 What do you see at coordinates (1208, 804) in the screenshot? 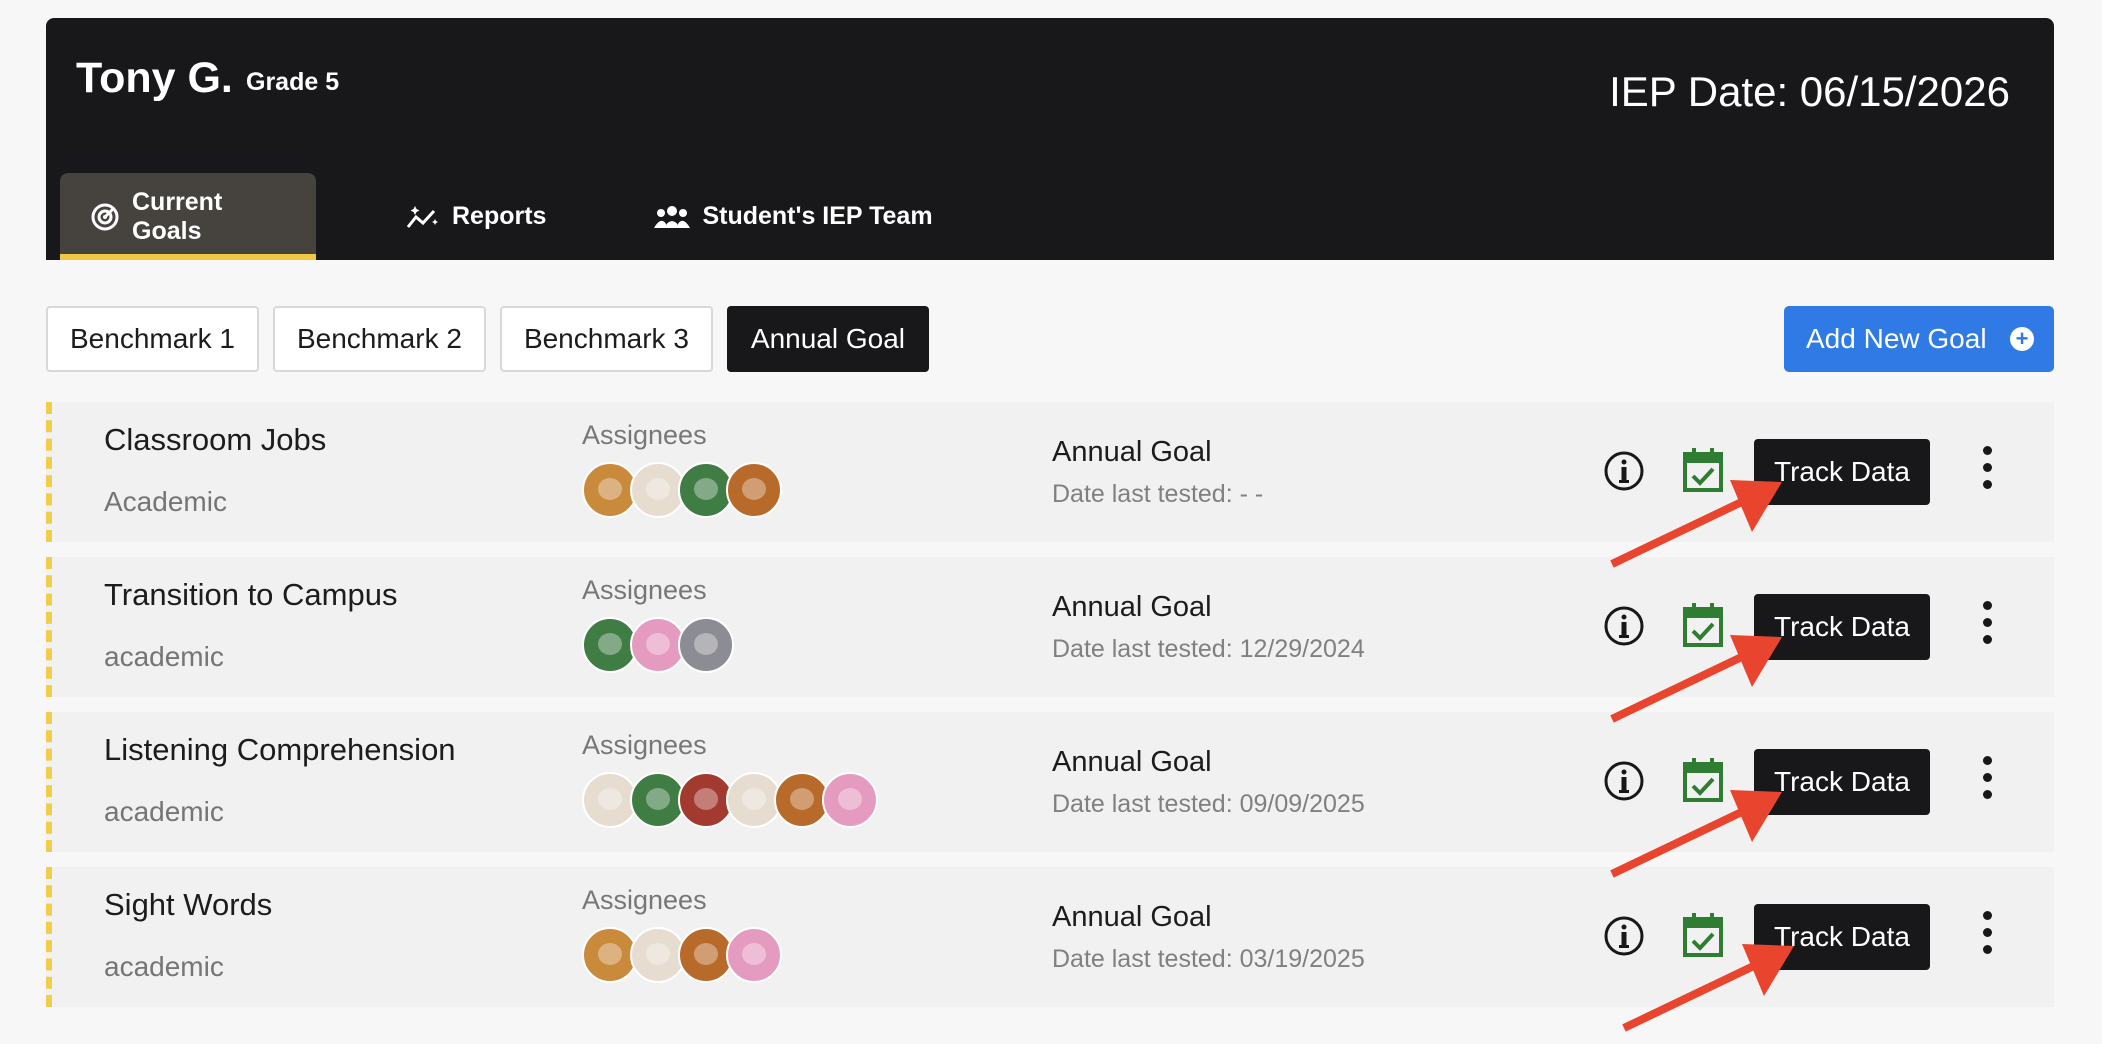
I see `date-last-tested: Date last tested: 09/09/2025` at bounding box center [1208, 804].